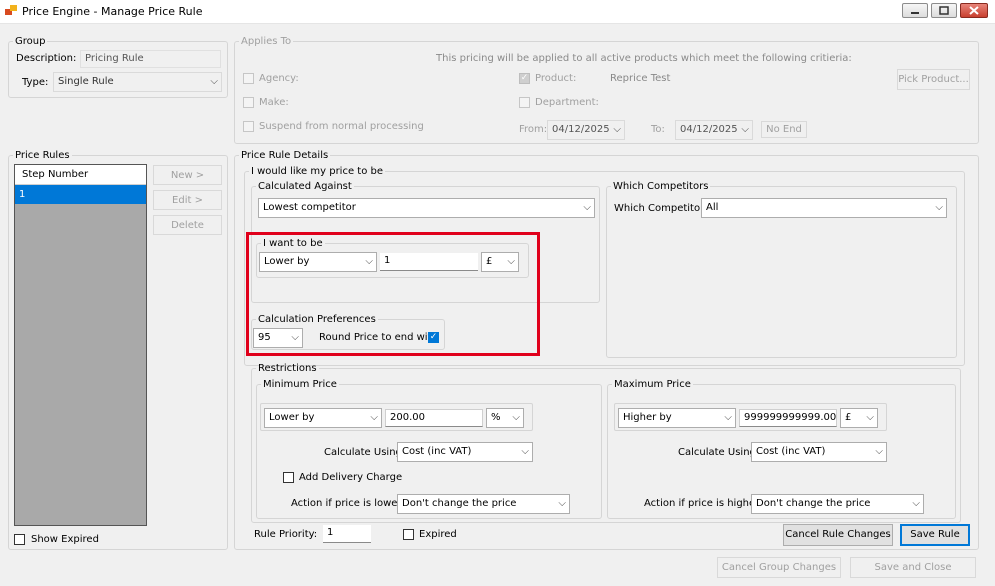 This screenshot has height=586, width=995. Describe the element at coordinates (640, 78) in the screenshot. I see `product-value: Reprice Test` at that location.